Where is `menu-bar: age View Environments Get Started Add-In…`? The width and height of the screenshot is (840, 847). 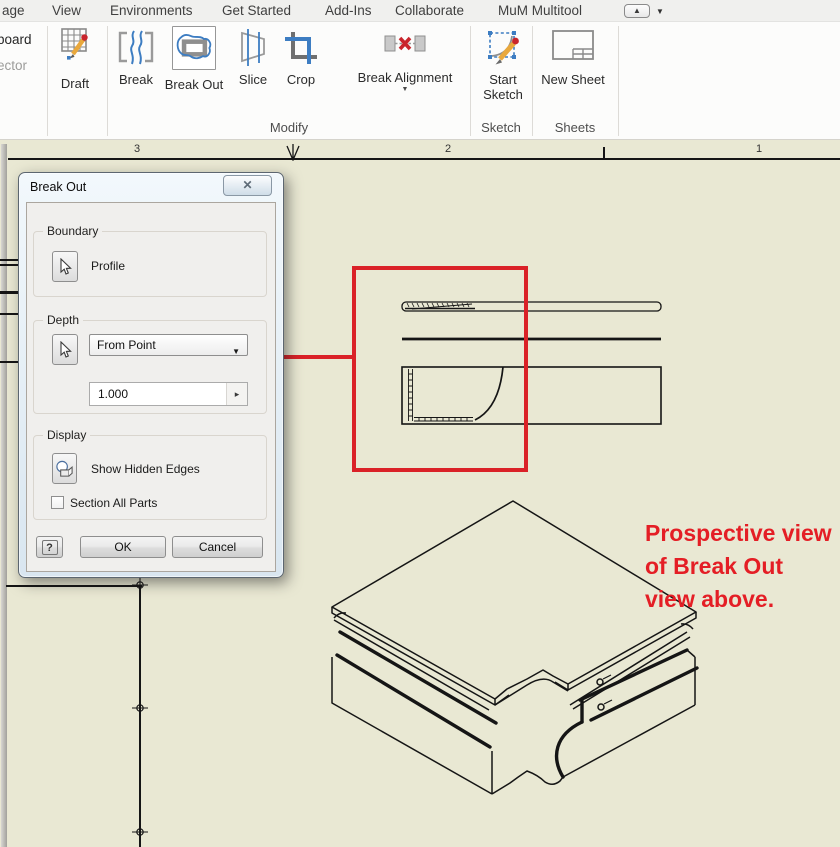
menu-bar: age View Environments Get Started Add-In… is located at coordinates (420, 11).